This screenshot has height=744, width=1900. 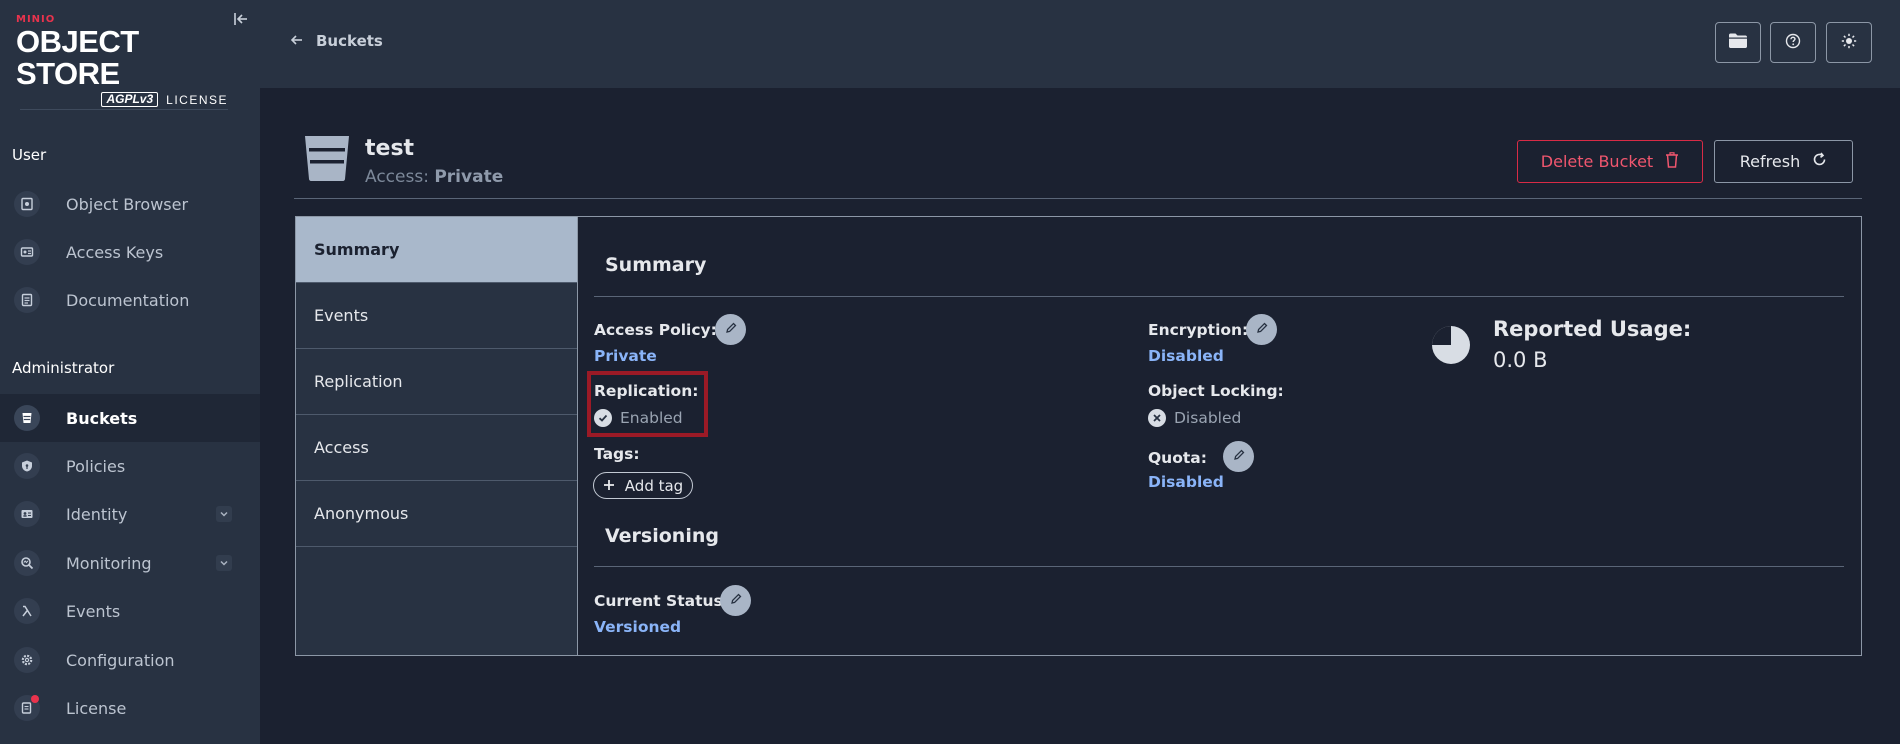 I want to click on sidebar-item-label: Monitoring, so click(x=109, y=563).